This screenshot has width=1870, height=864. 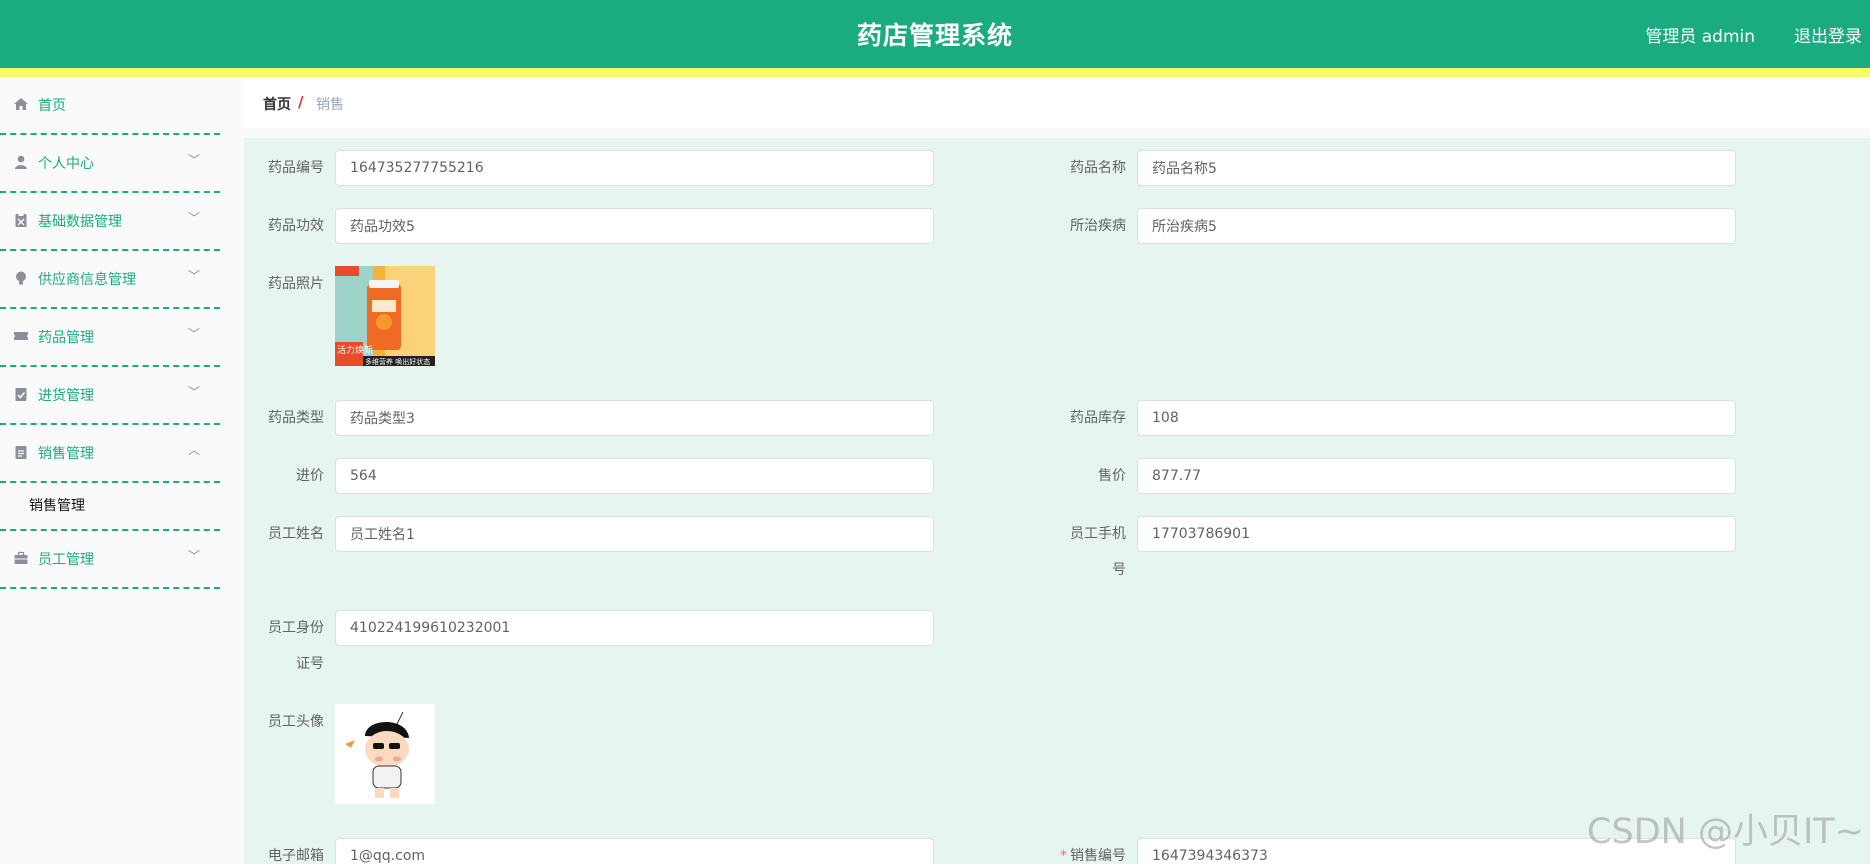 I want to click on drug-effect-field, so click(x=634, y=226).